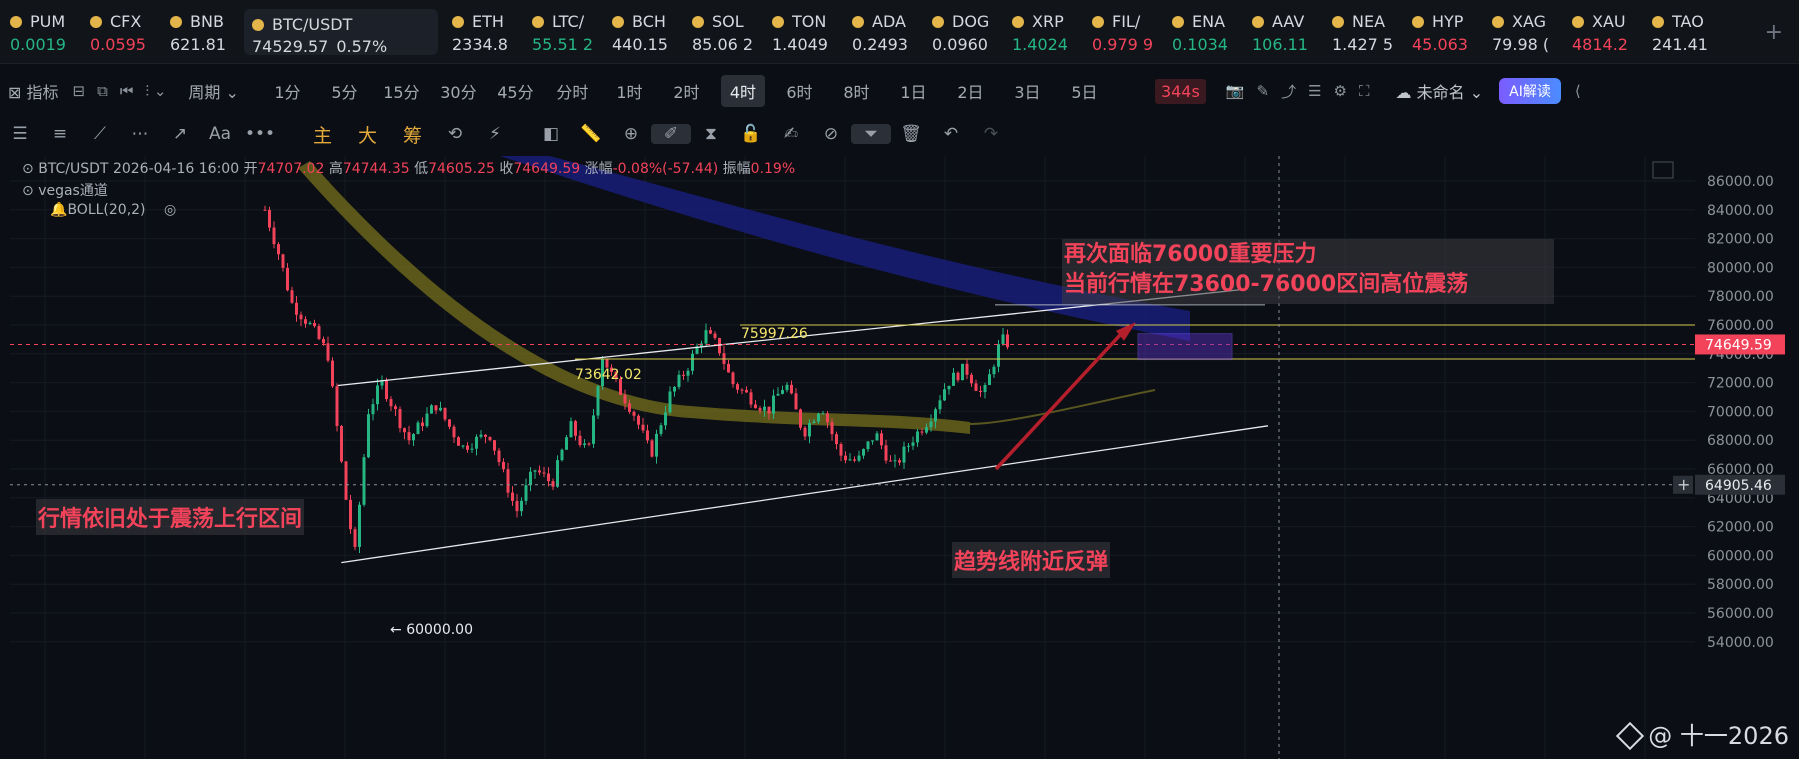 This screenshot has width=1799, height=759. What do you see at coordinates (401, 91) in the screenshot?
I see `interval-2: 15分` at bounding box center [401, 91].